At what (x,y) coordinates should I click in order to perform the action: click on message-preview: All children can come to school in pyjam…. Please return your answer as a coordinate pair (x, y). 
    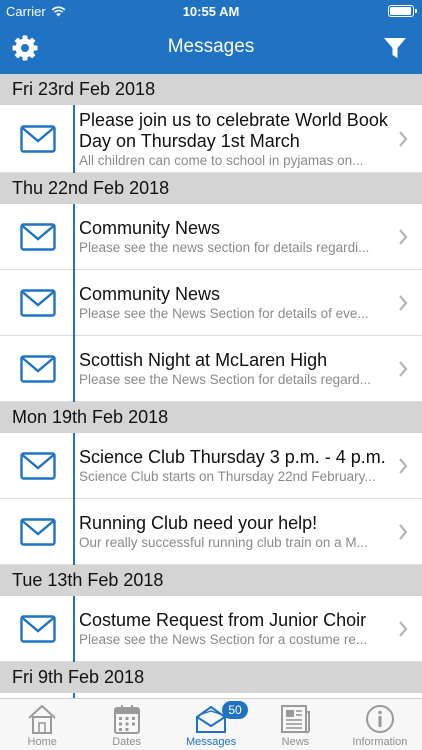
    Looking at the image, I should click on (221, 160).